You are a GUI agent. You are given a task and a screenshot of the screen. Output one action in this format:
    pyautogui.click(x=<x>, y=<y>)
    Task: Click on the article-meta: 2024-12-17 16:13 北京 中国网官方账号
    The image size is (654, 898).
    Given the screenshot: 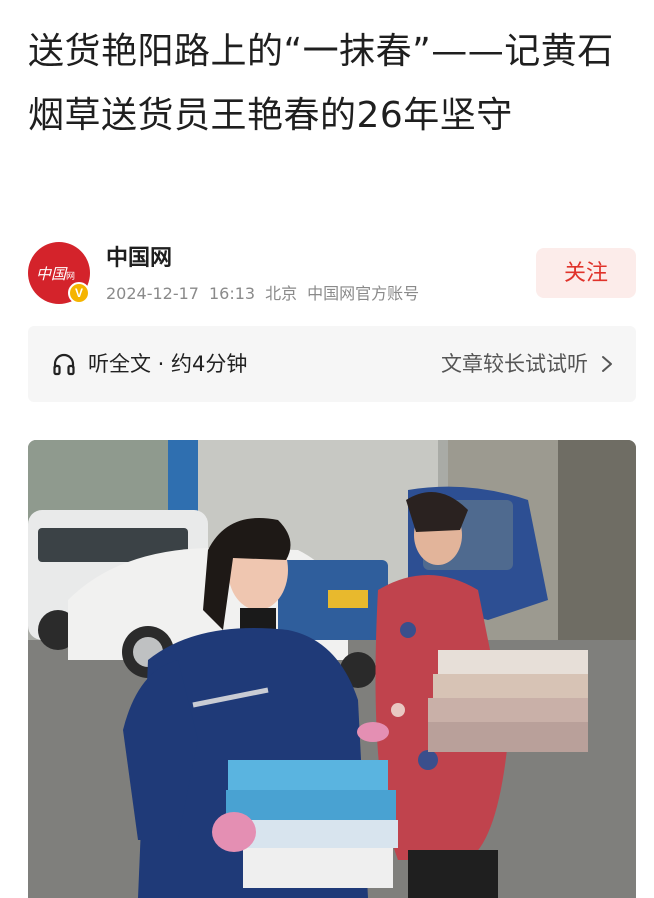 What is the action you would take?
    pyautogui.click(x=267, y=292)
    